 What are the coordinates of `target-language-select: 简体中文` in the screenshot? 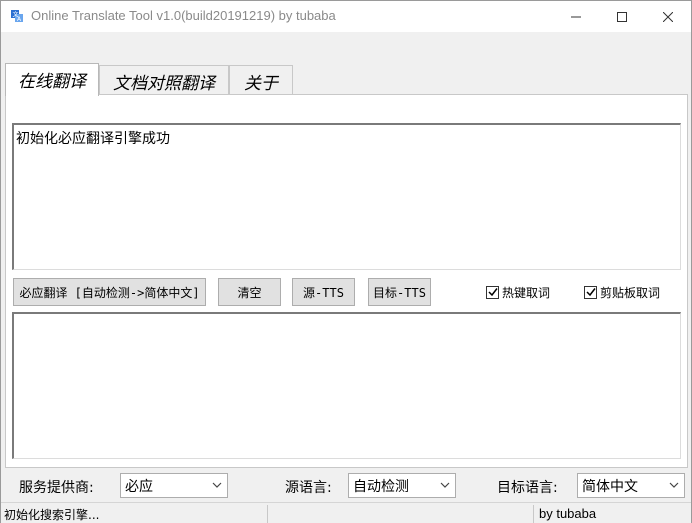 It's located at (631, 485).